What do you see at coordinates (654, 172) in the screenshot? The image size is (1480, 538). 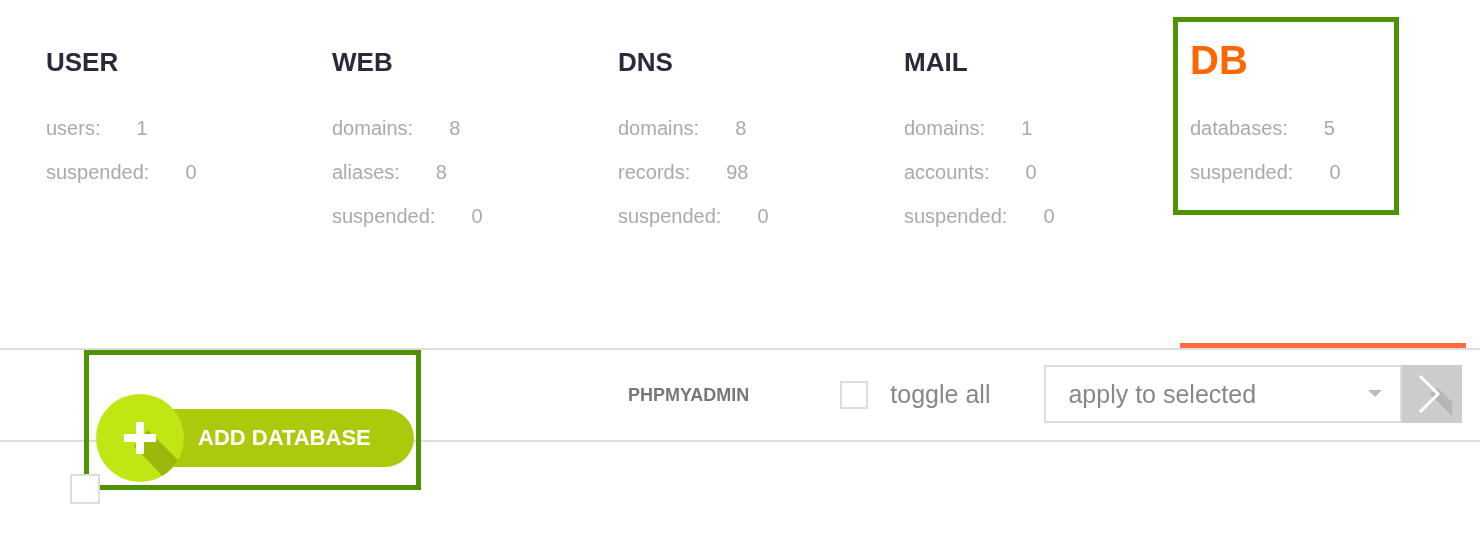 I see `stat-label: records:` at bounding box center [654, 172].